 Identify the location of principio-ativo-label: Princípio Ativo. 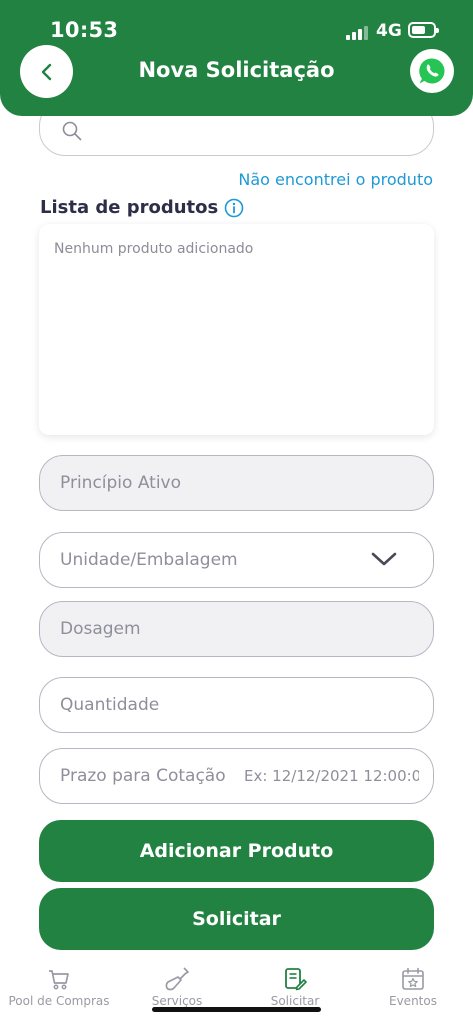
(121, 483).